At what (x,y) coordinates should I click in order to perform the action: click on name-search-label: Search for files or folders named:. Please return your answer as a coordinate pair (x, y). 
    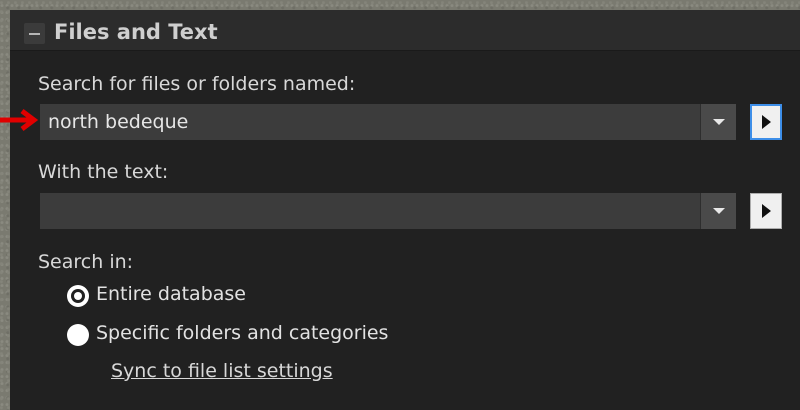
    Looking at the image, I should click on (197, 84).